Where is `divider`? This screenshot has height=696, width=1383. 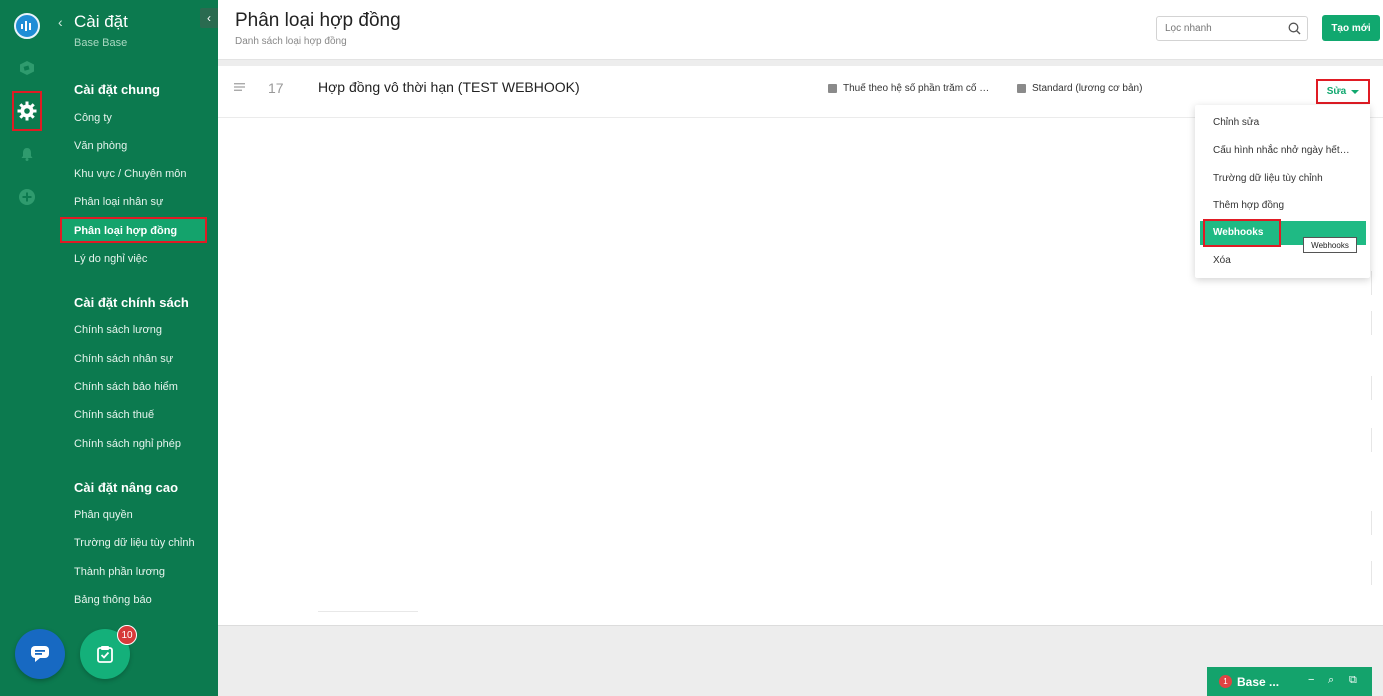
divider is located at coordinates (368, 611).